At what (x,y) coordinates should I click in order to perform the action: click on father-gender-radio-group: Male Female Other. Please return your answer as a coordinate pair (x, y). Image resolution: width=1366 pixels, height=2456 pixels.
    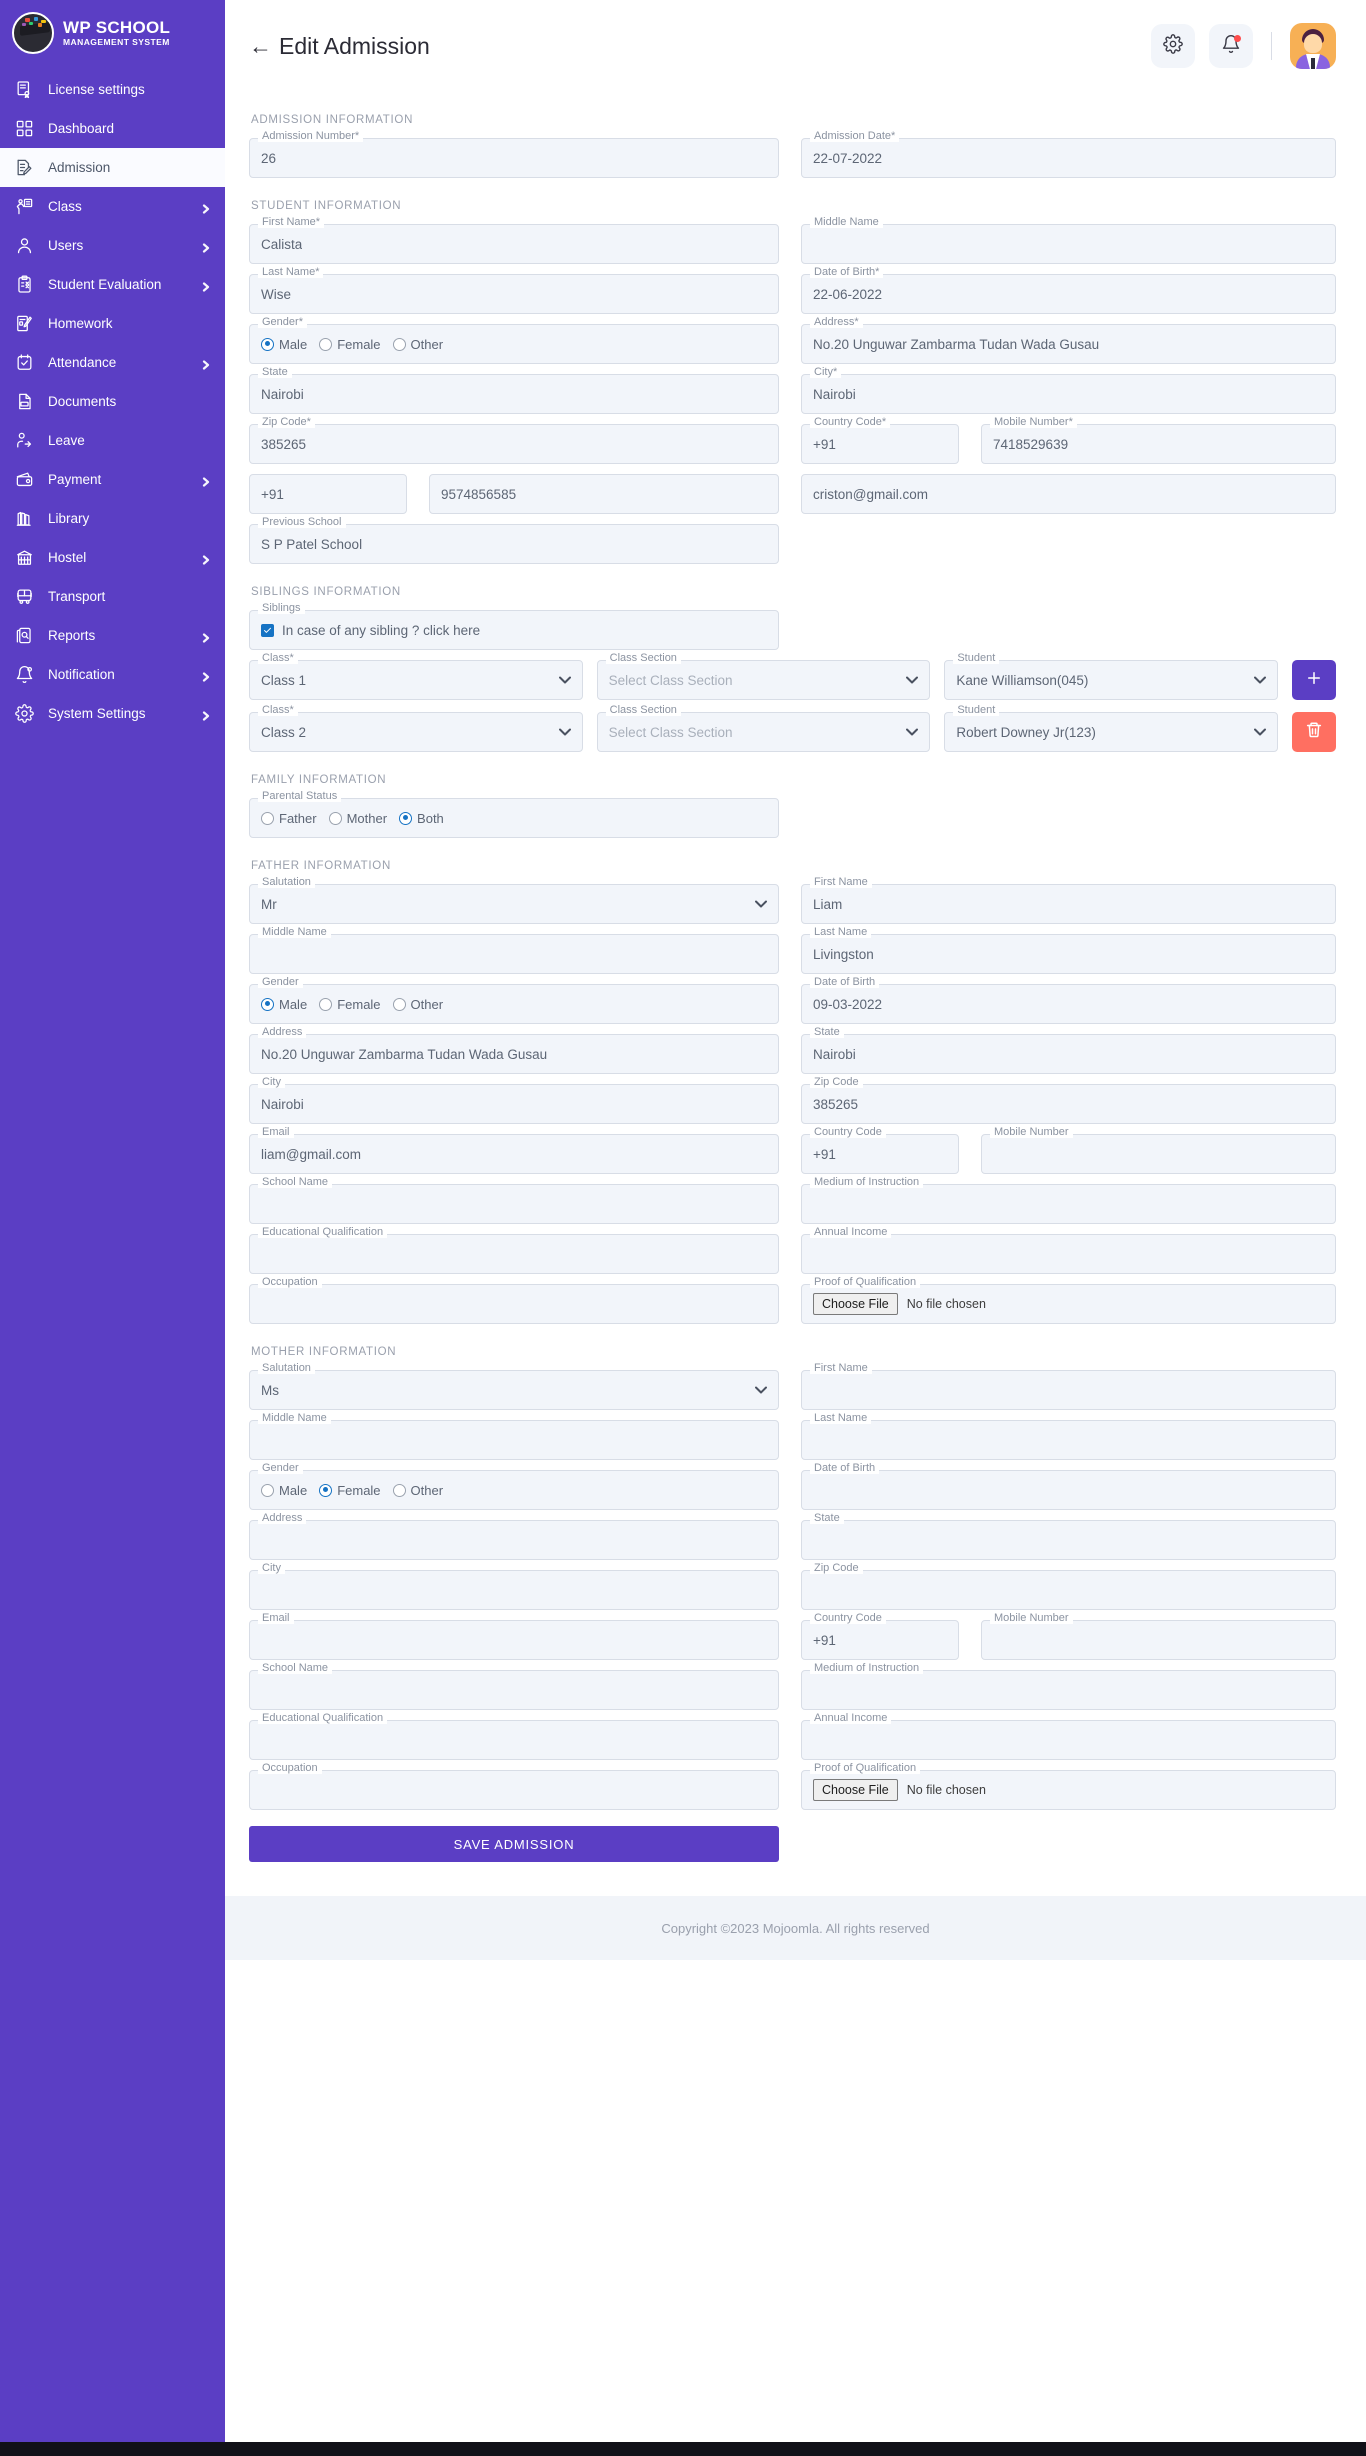
    Looking at the image, I should click on (352, 1004).